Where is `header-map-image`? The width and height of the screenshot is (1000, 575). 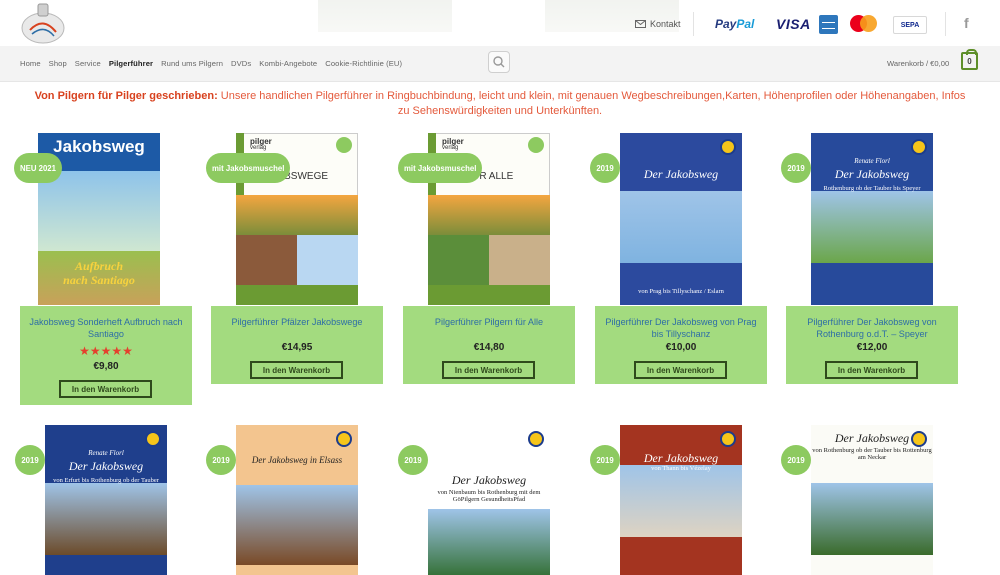 header-map-image is located at coordinates (385, 16).